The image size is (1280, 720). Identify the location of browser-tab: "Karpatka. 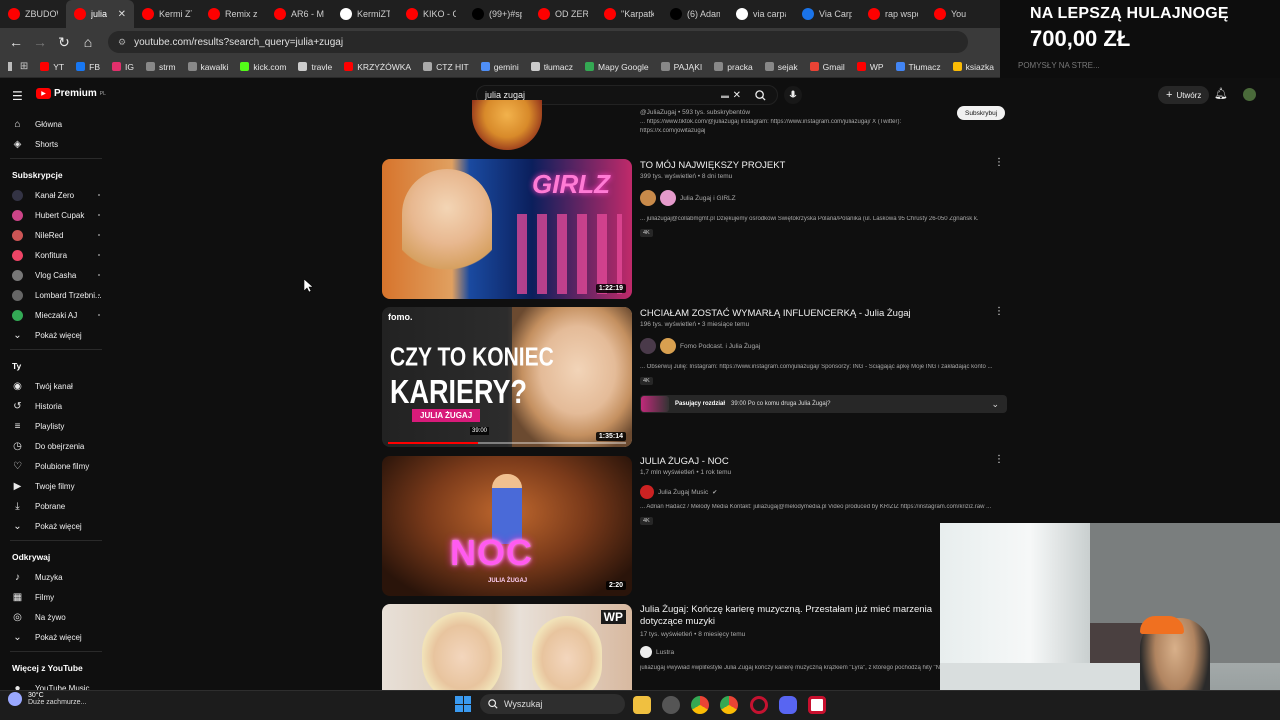
(629, 14).